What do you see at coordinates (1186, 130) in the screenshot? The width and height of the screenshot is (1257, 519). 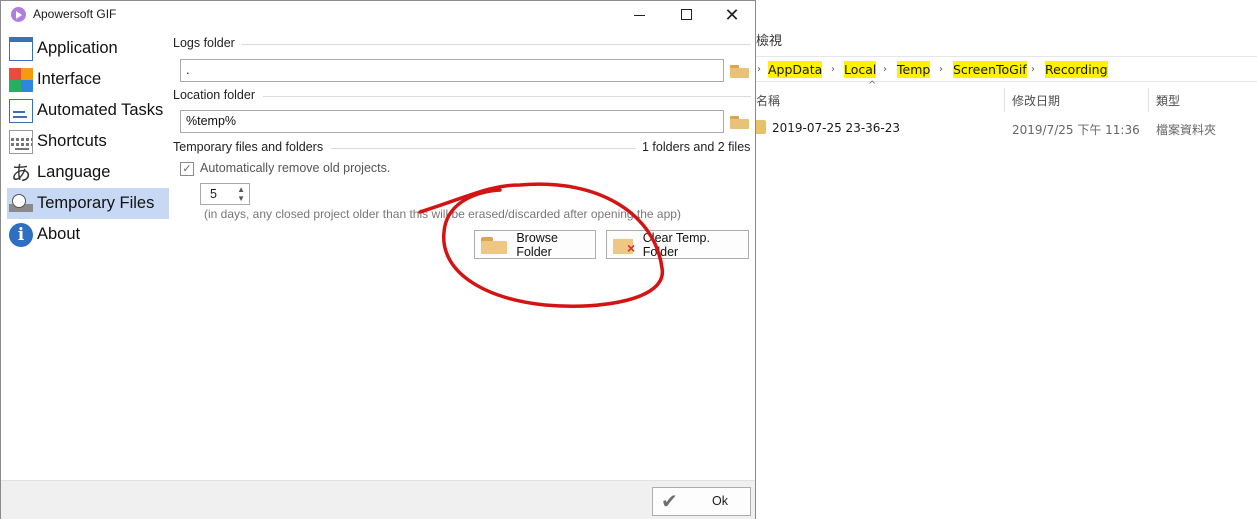 I see `file-type: 檔案資料夾` at bounding box center [1186, 130].